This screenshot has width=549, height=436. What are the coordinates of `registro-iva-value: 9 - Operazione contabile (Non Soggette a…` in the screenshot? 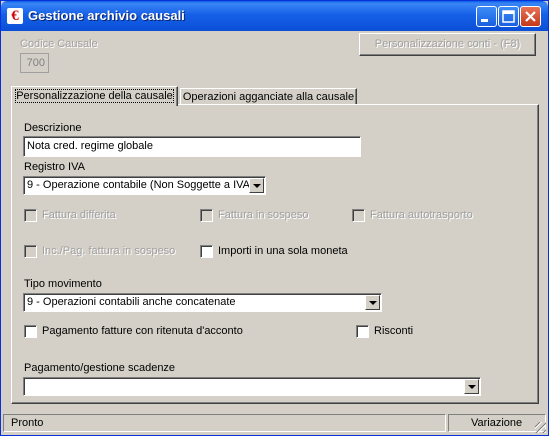 It's located at (140, 185).